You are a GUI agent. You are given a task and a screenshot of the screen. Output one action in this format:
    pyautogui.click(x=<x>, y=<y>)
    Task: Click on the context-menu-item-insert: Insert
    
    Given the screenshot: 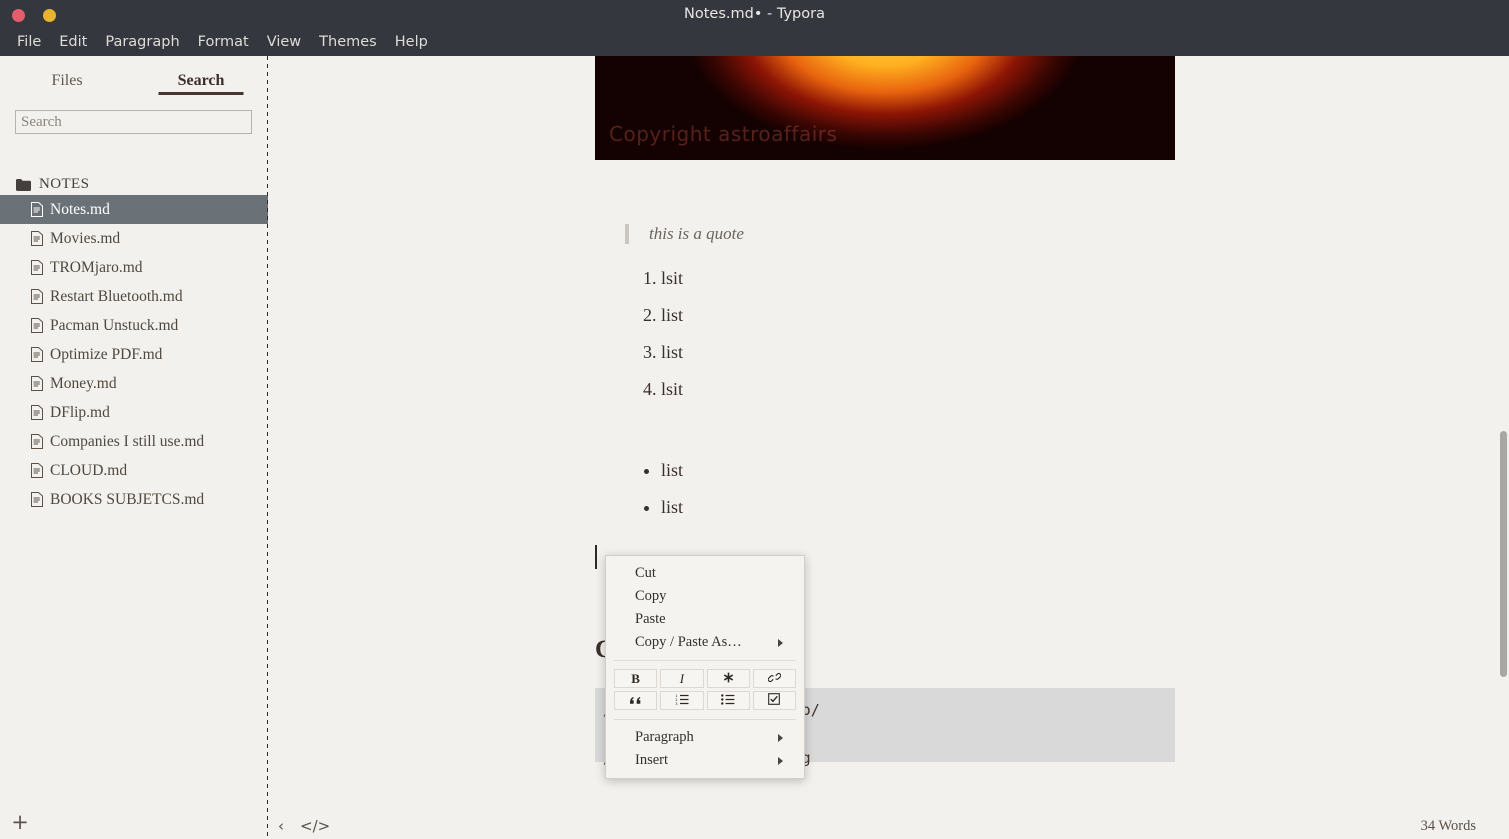 What is the action you would take?
    pyautogui.click(x=705, y=760)
    